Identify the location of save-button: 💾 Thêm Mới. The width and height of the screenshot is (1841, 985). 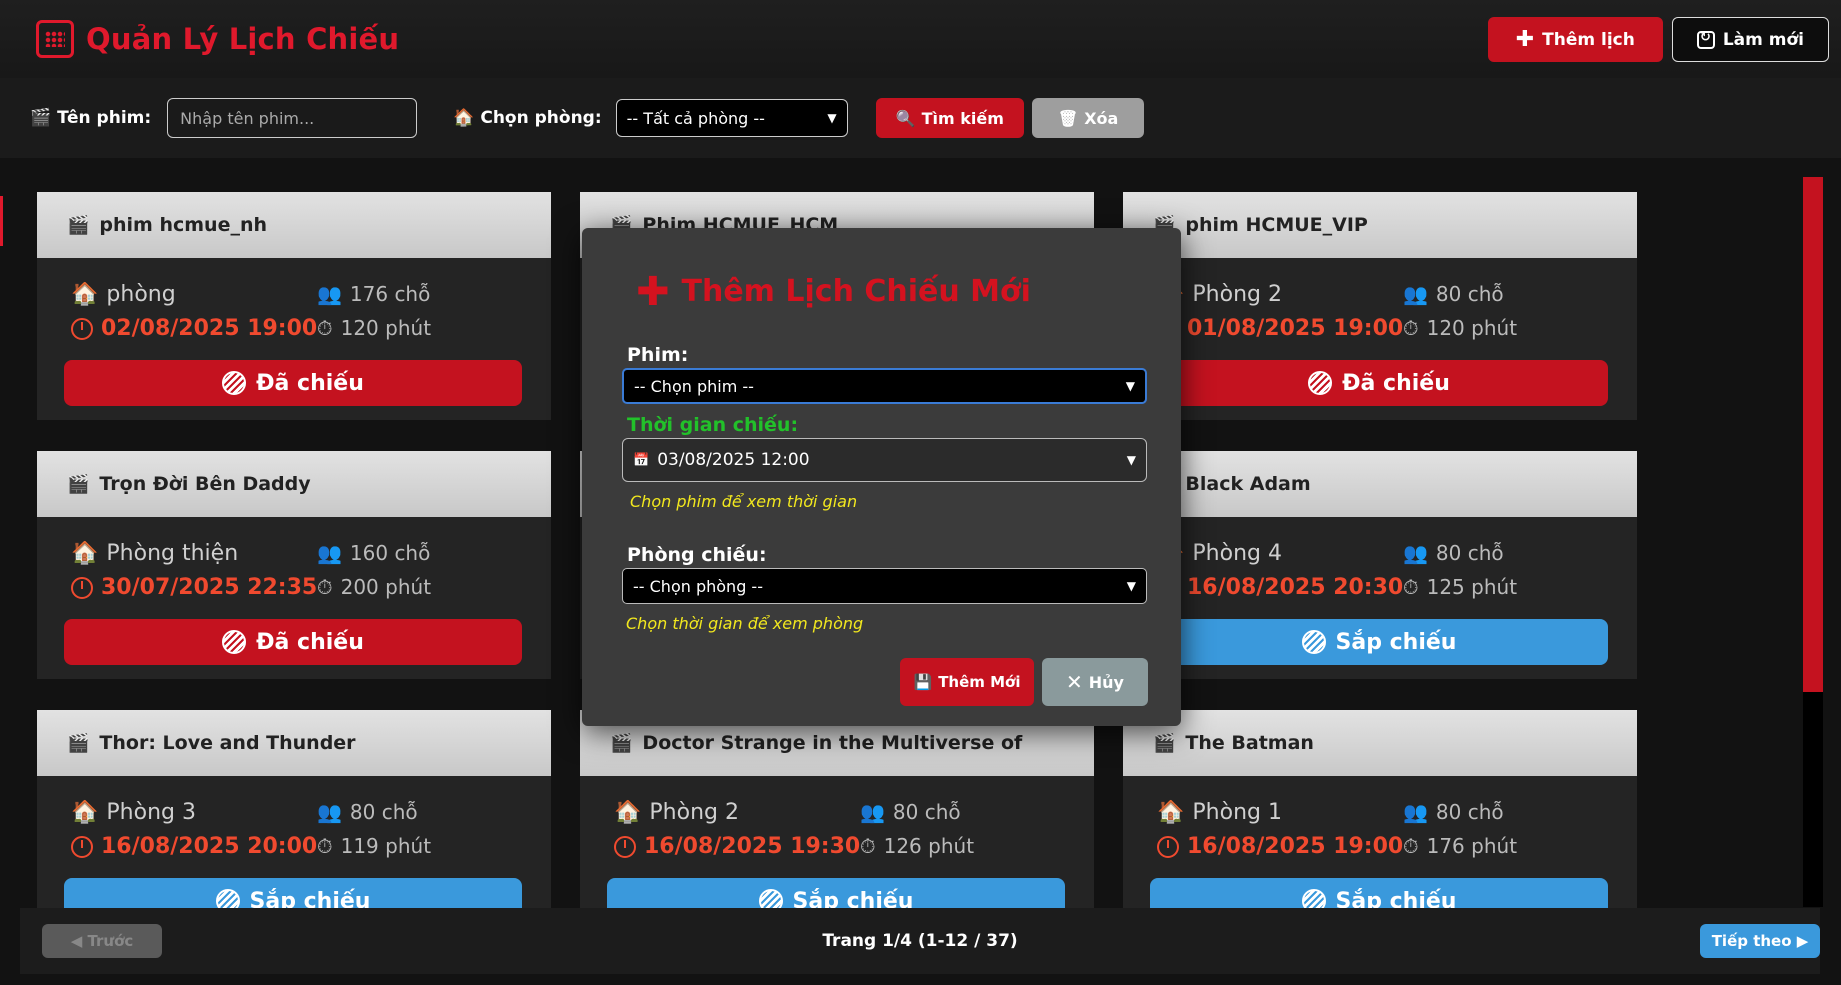
(967, 682).